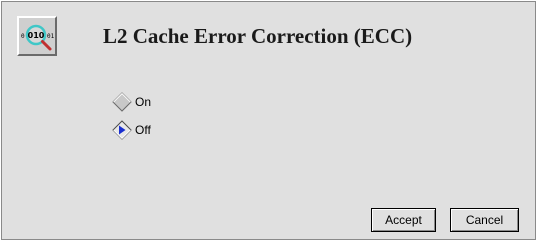 This screenshot has height=244, width=540. Describe the element at coordinates (258, 36) in the screenshot. I see `dialog-title: L2 Cache Error Correction (ECC)` at that location.